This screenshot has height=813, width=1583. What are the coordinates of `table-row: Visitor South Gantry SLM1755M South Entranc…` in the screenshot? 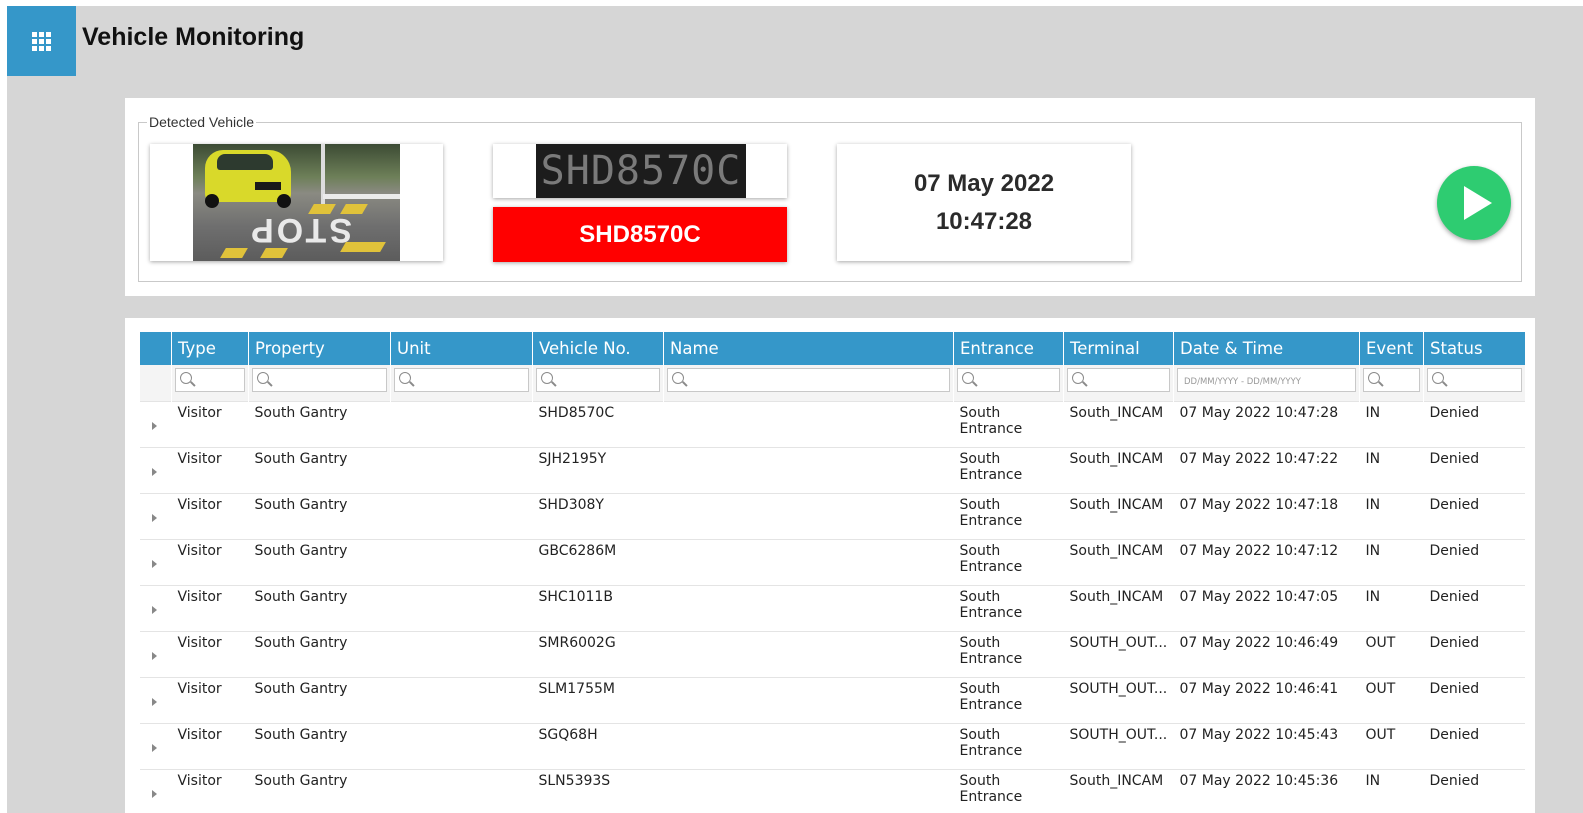 It's located at (832, 700).